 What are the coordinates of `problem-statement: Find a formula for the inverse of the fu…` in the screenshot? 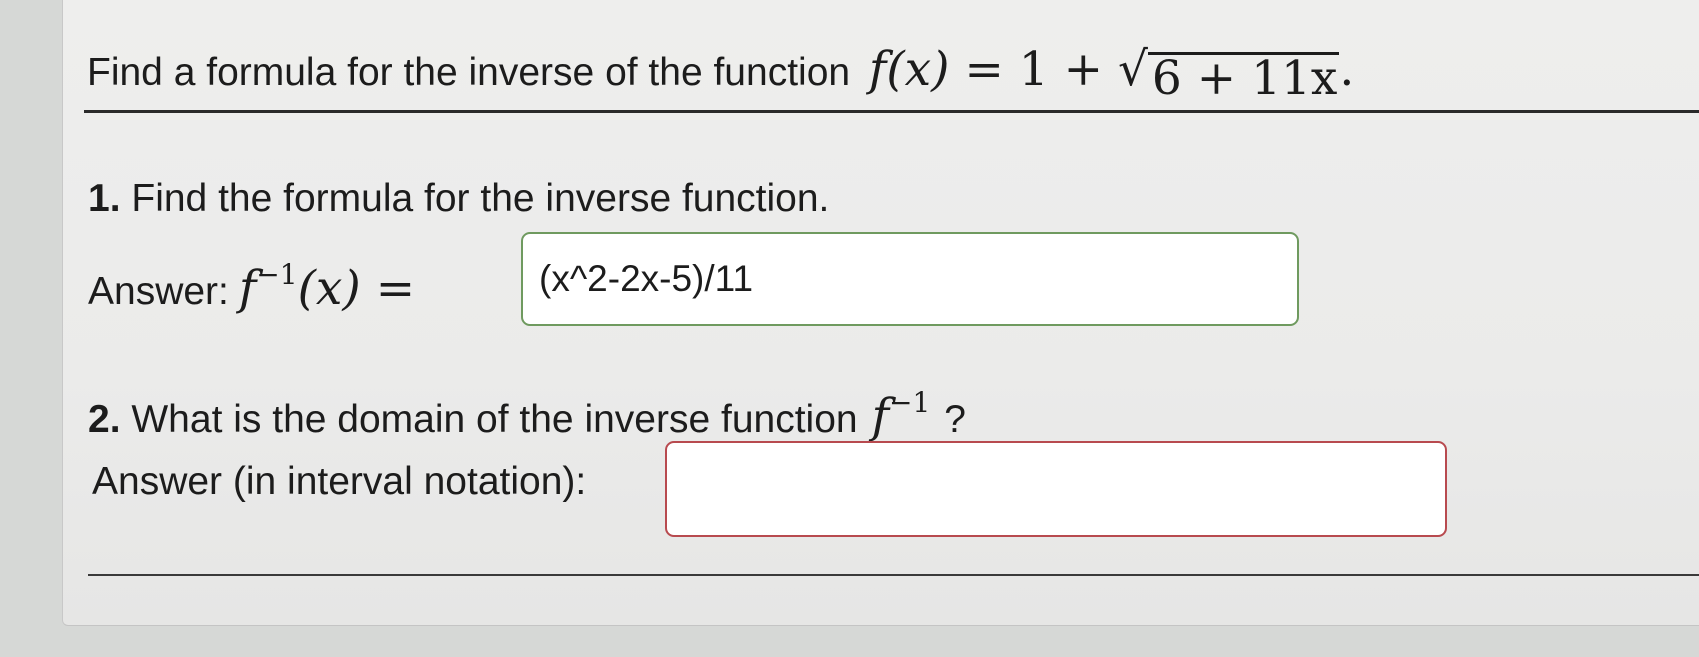 It's located at (720, 71).